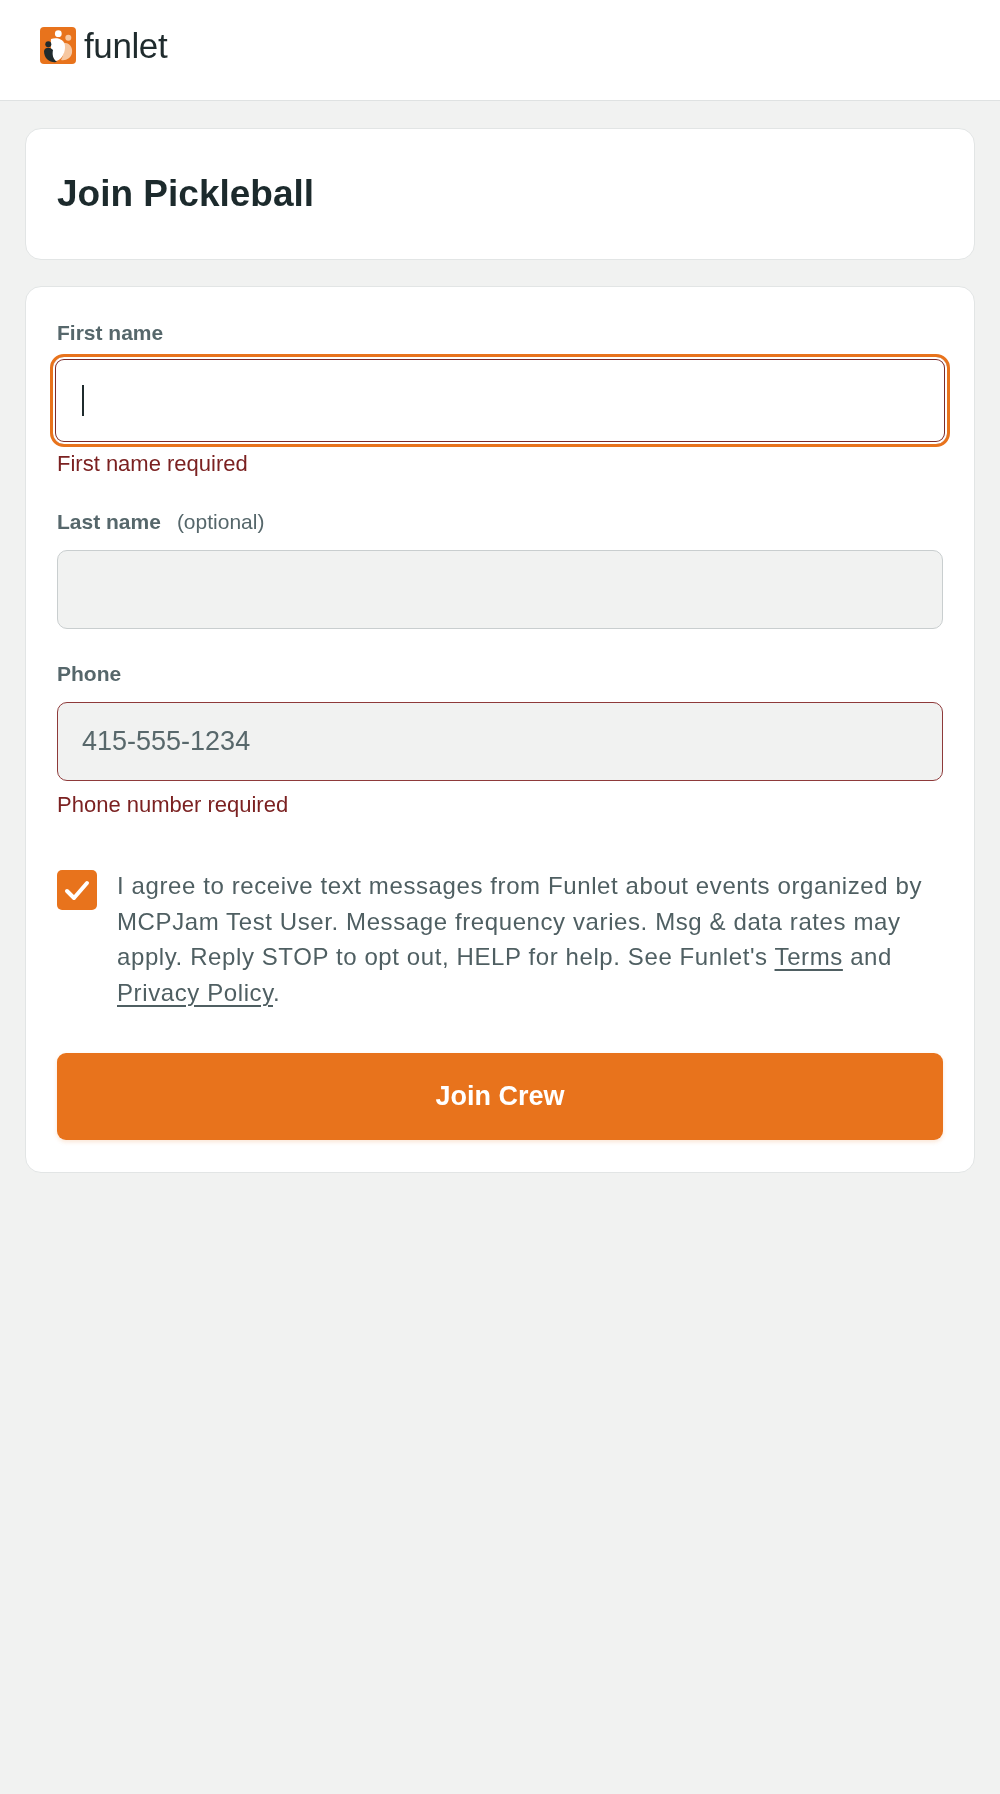 This screenshot has height=1794, width=1000. What do you see at coordinates (109, 522) in the screenshot?
I see `field-label: Last name` at bounding box center [109, 522].